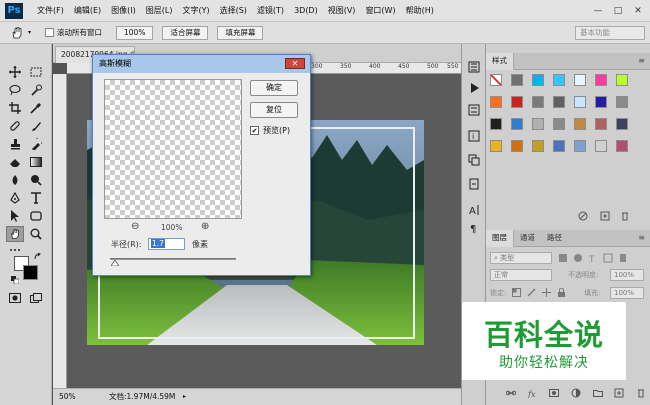  Describe the element at coordinates (521, 275) in the screenshot. I see `blend-mode-select: 正常` at that location.